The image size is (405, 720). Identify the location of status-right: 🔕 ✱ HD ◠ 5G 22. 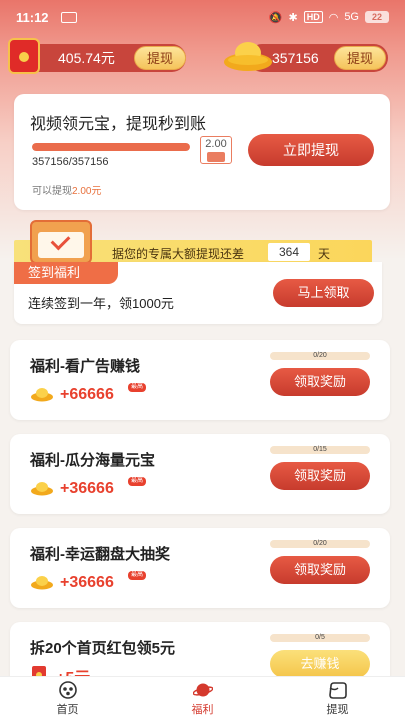
(329, 17).